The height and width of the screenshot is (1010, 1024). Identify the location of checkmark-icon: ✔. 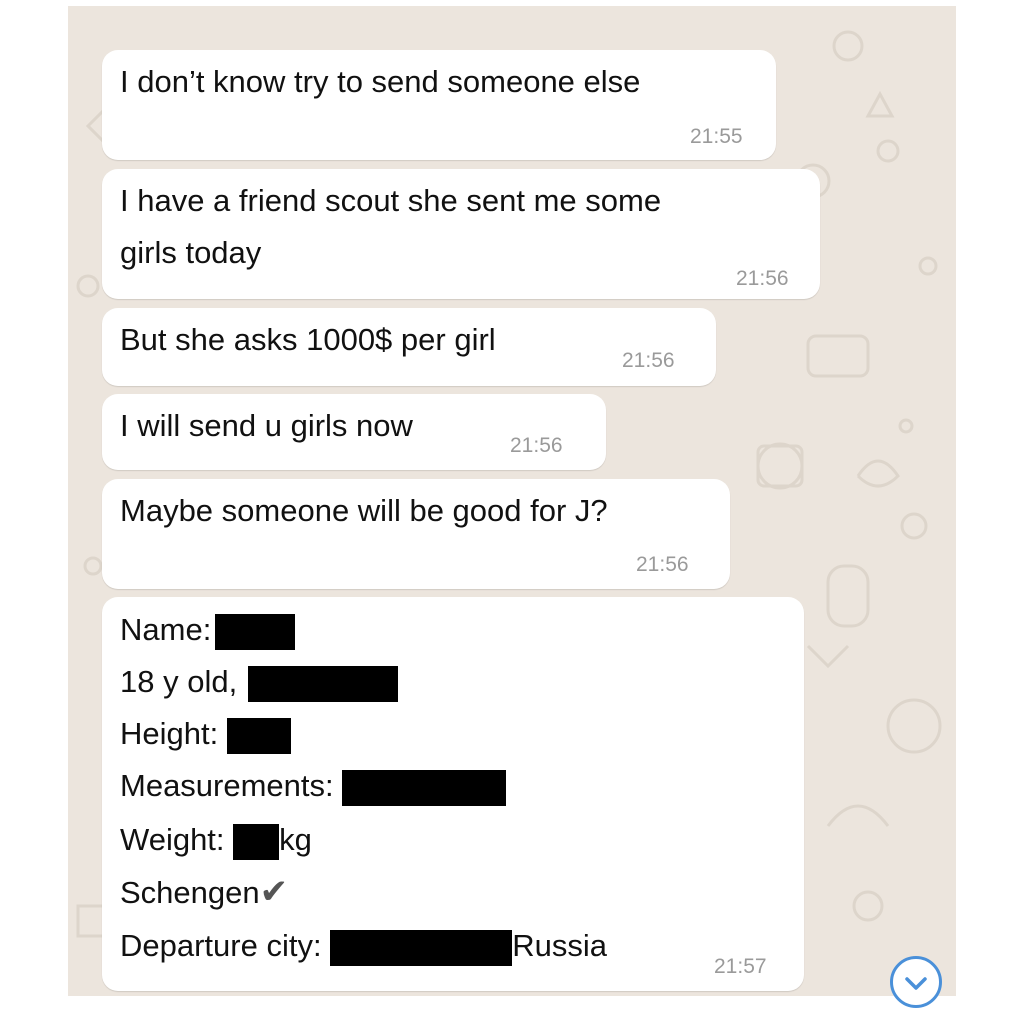
(274, 892).